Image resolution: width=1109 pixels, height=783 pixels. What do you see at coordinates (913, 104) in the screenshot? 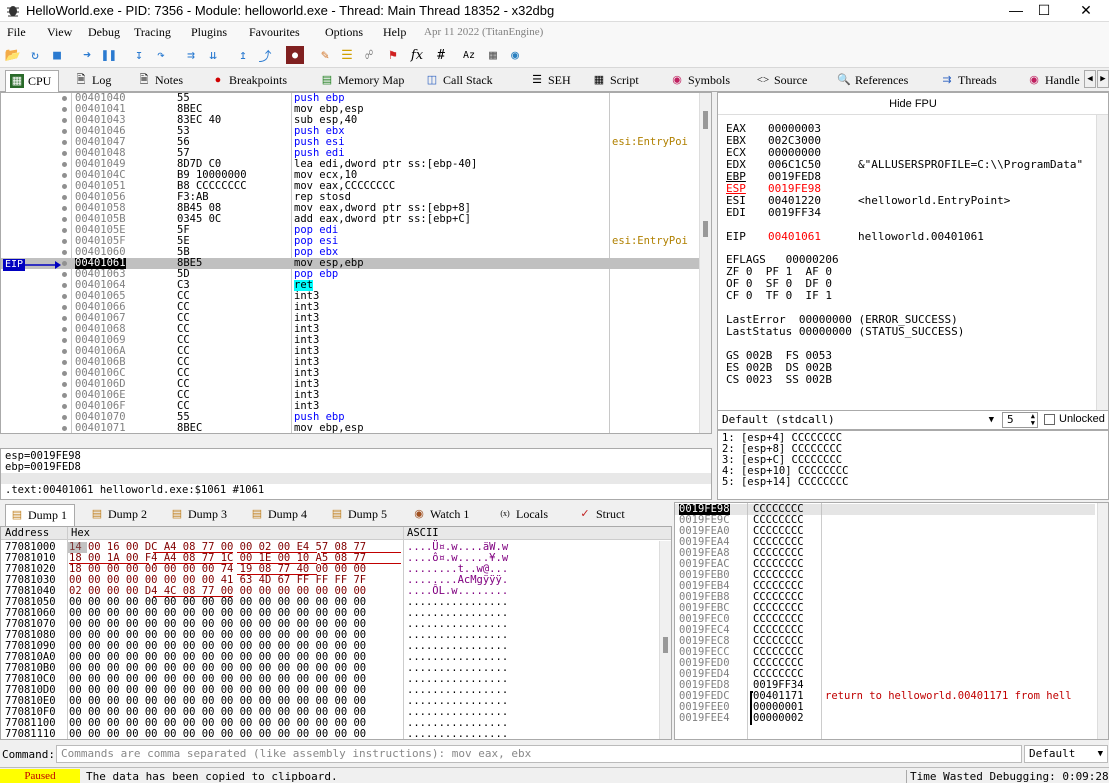
I see `hide-fpu-button: Hide FPU` at bounding box center [913, 104].